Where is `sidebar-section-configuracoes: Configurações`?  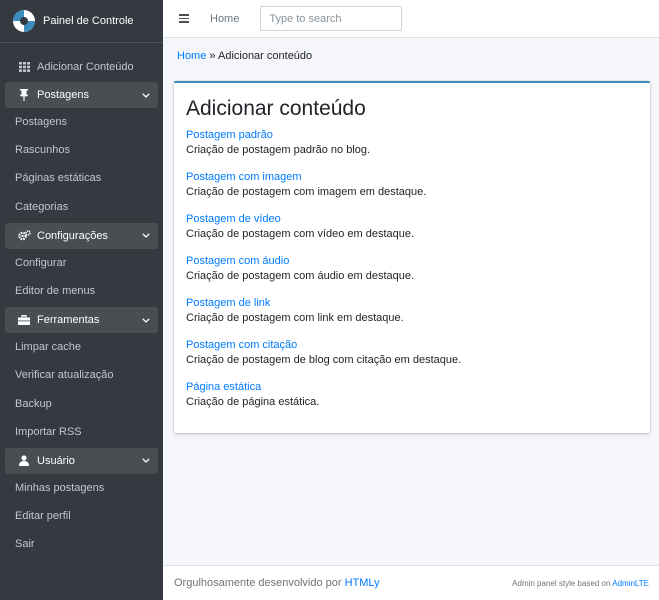
sidebar-section-configuracoes: Configurações is located at coordinates (81, 235).